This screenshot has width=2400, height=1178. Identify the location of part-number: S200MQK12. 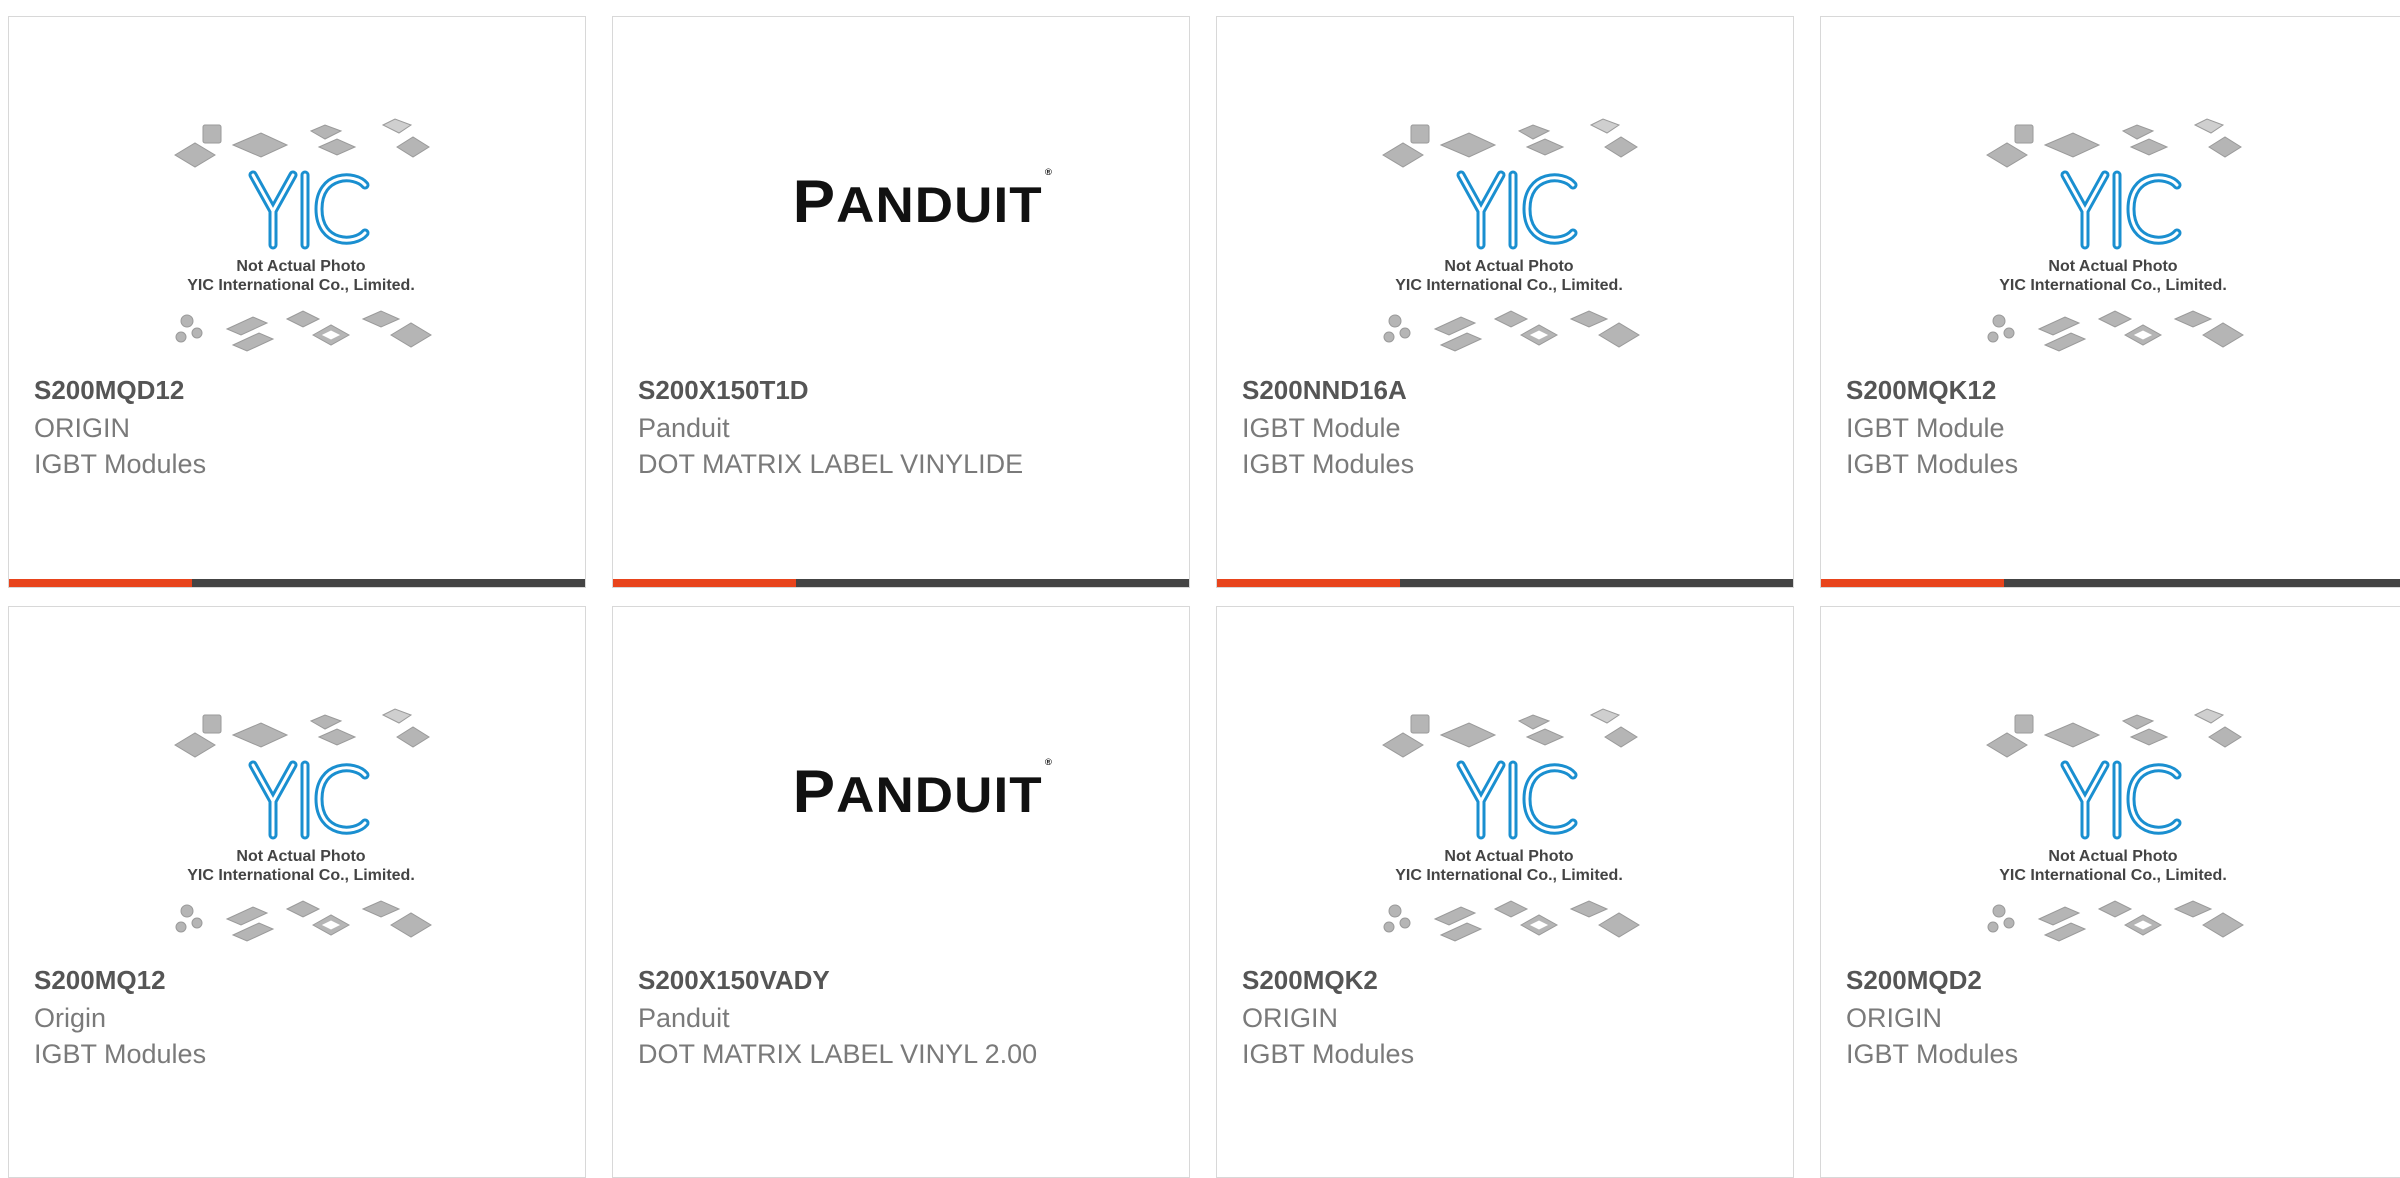
(1921, 390).